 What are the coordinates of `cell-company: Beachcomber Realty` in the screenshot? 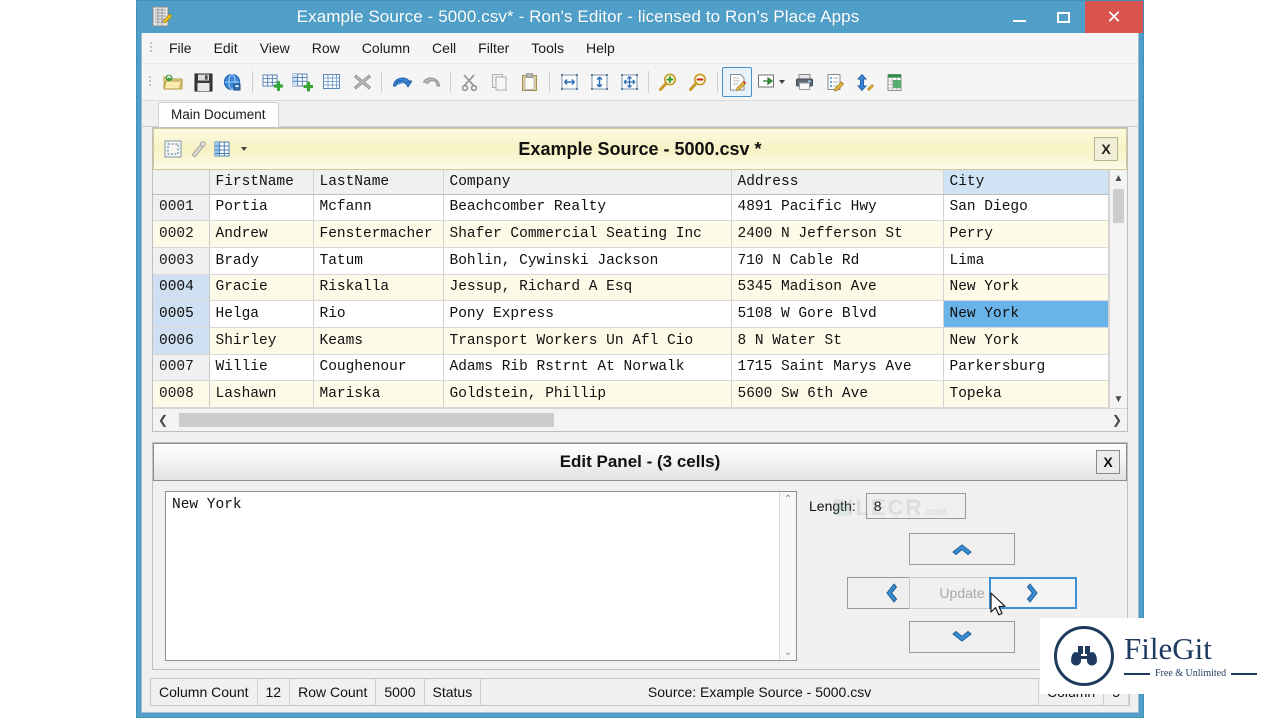 It's located at (587, 208).